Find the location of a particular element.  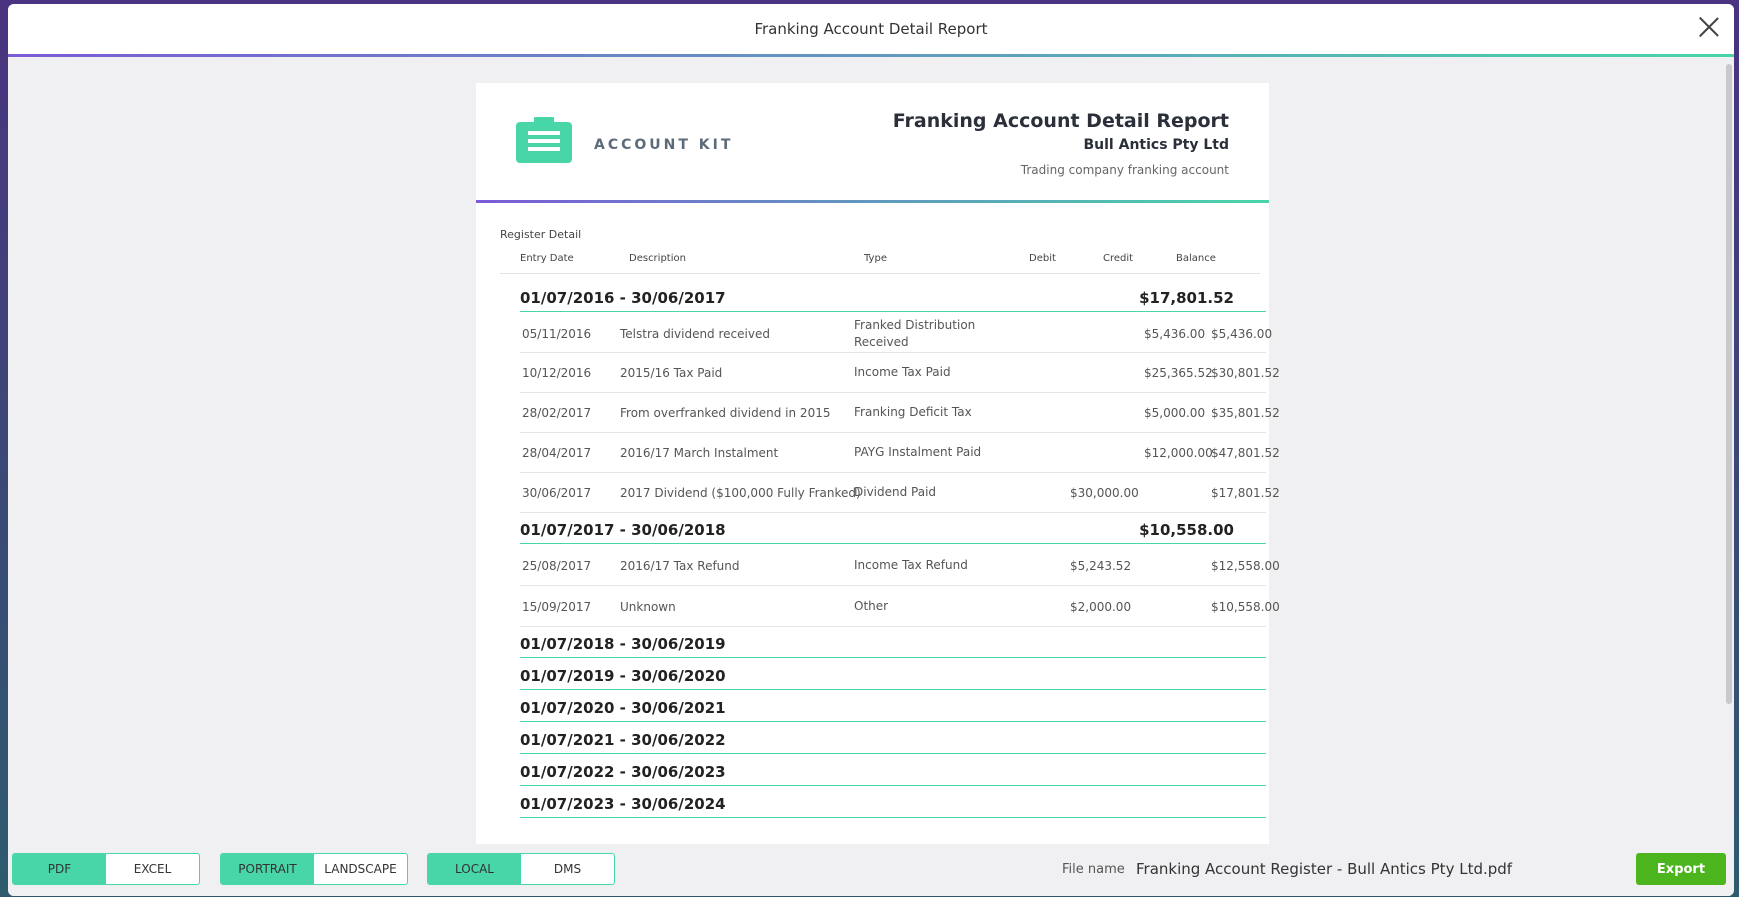

period-header: 01/07/2022 - 30/06/2023 is located at coordinates (893, 771).